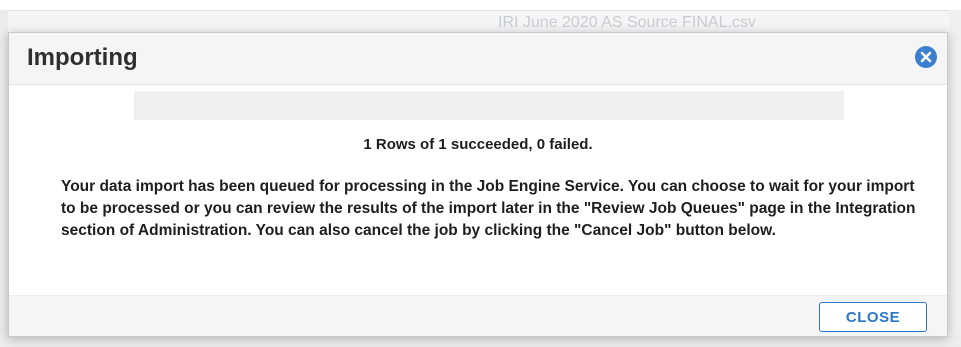 The width and height of the screenshot is (961, 347). Describe the element at coordinates (627, 22) in the screenshot. I see `background-filename-text: IRI June 2020 AS Source FINAL.csv` at that location.